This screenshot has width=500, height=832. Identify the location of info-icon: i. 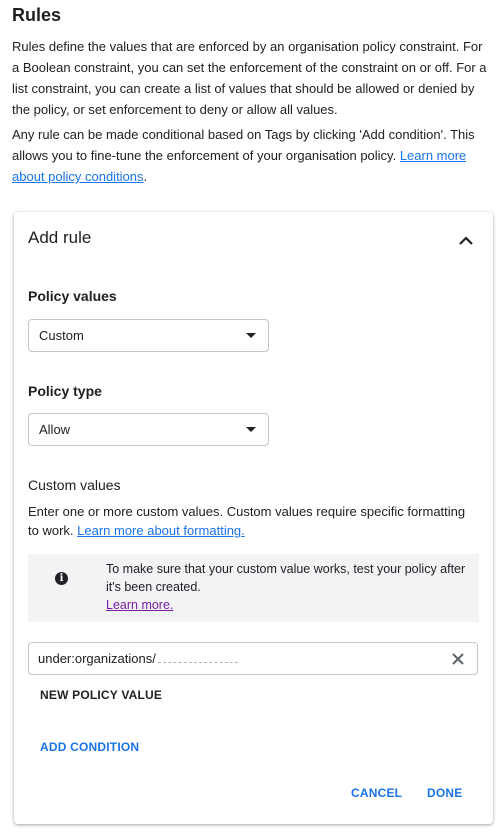
(61, 578).